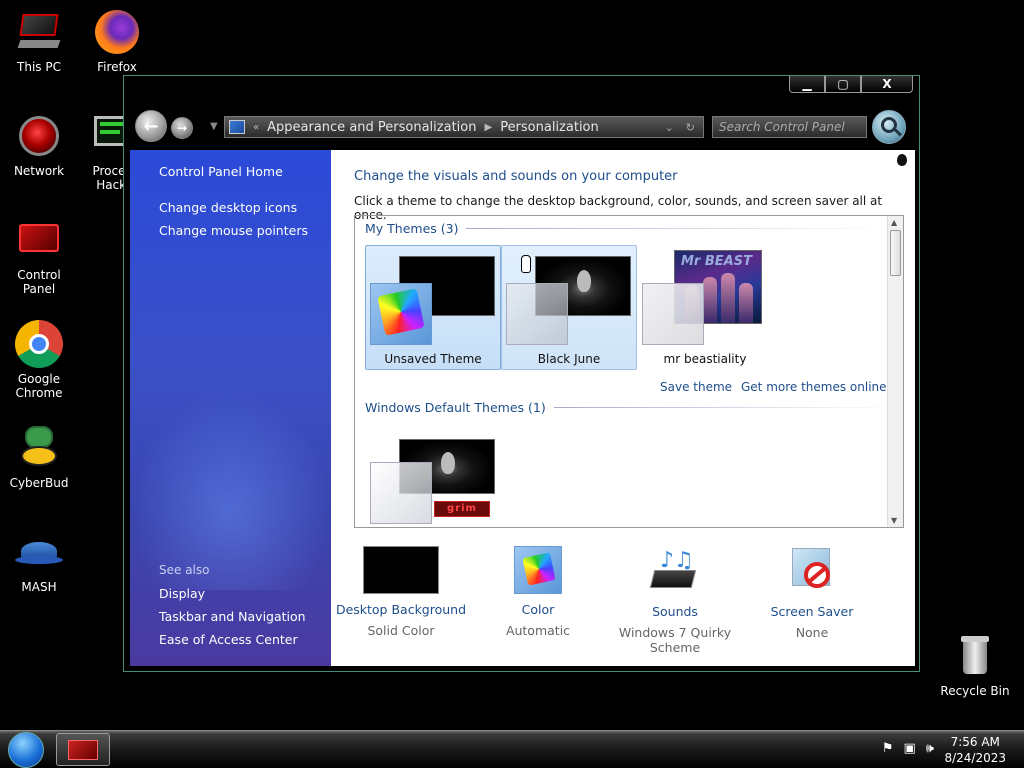  Describe the element at coordinates (538, 570) in the screenshot. I see `color-thumbnail` at that location.